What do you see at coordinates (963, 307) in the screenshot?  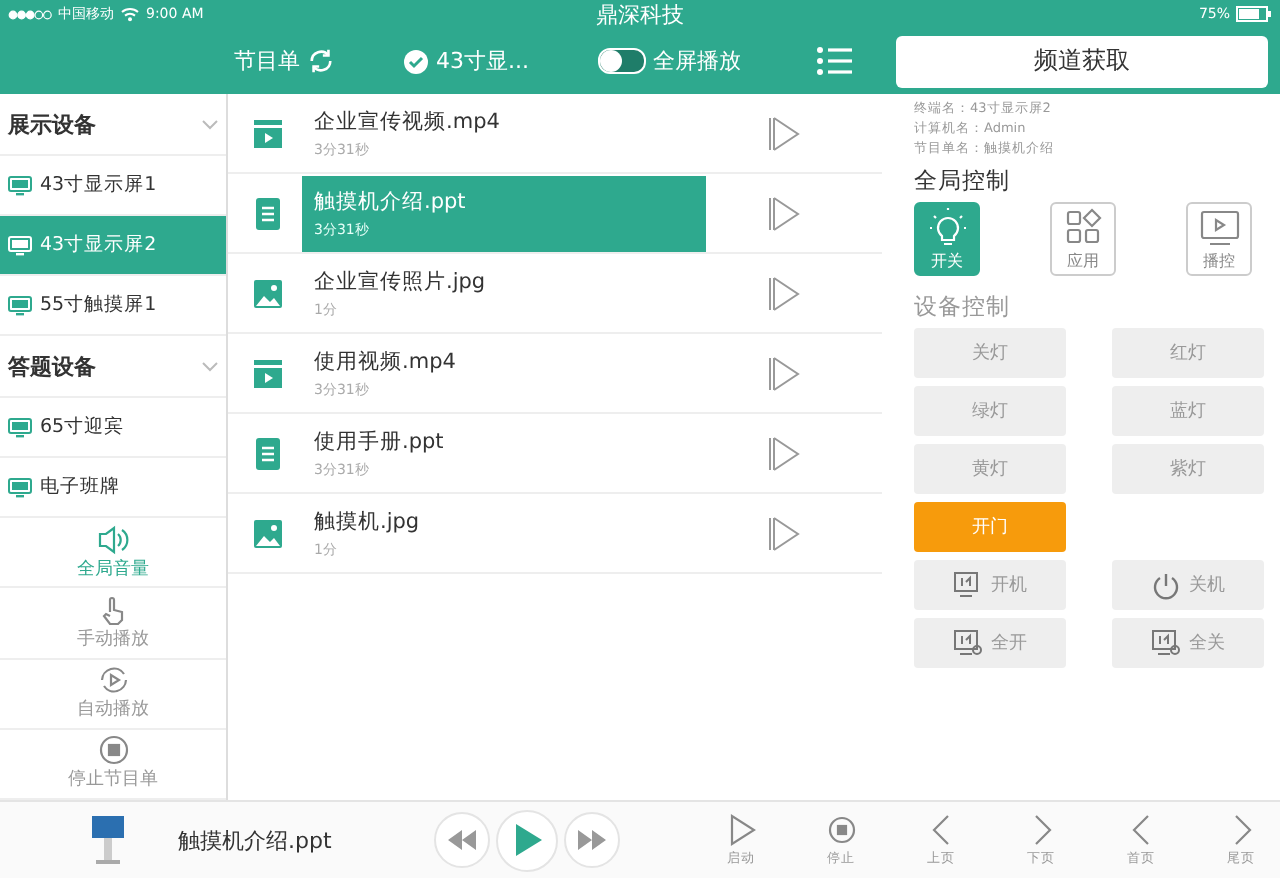 I see `section-title: 设备控制` at bounding box center [963, 307].